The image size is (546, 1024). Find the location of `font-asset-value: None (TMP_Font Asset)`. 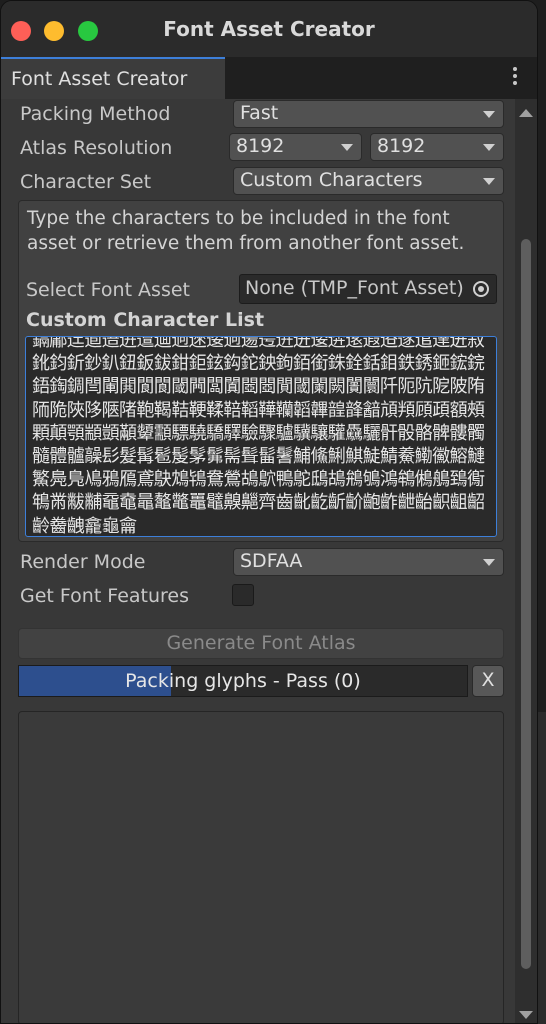

font-asset-value: None (TMP_Font Asset) is located at coordinates (354, 288).